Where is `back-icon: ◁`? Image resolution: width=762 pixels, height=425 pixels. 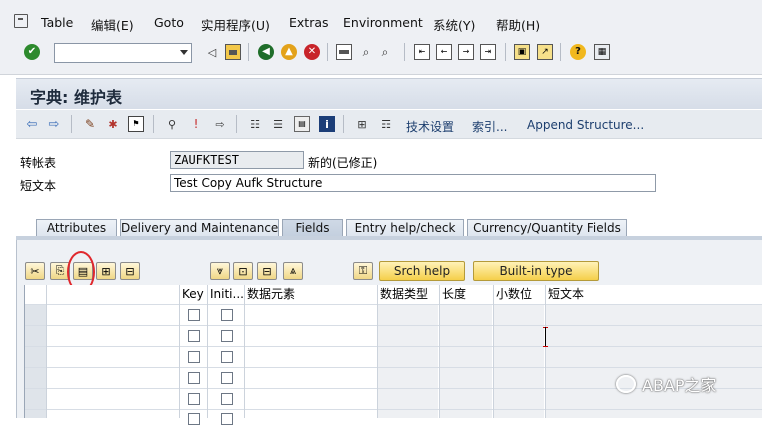 back-icon: ◁ is located at coordinates (212, 52).